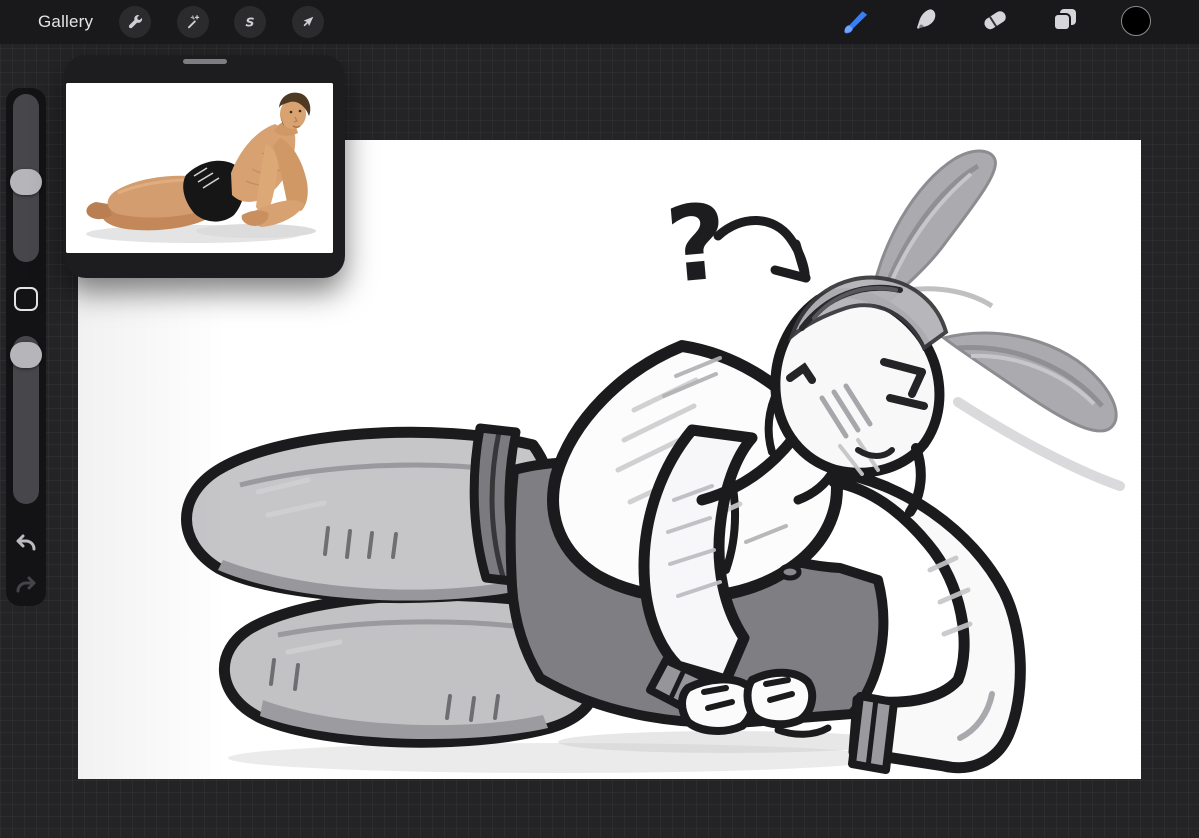 The width and height of the screenshot is (1199, 838). Describe the element at coordinates (204, 61) in the screenshot. I see `reference-drag-handle` at that location.